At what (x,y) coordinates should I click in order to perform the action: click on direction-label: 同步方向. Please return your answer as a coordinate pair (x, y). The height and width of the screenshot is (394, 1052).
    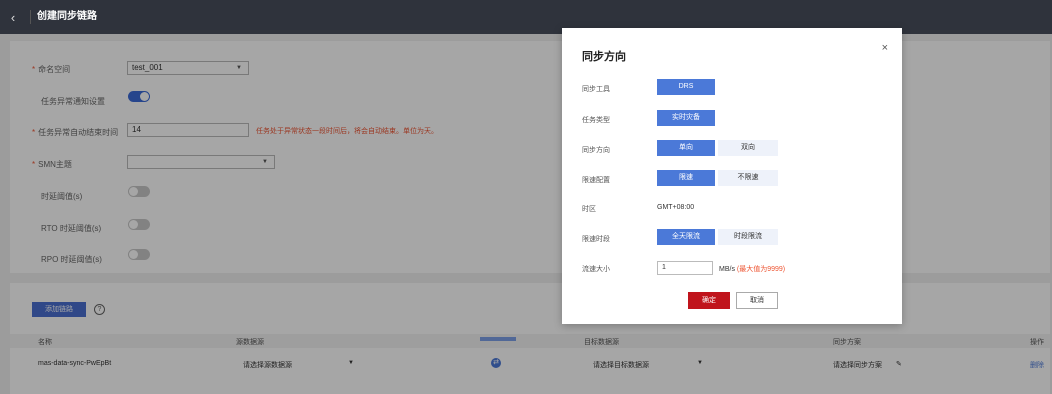
    Looking at the image, I should click on (596, 150).